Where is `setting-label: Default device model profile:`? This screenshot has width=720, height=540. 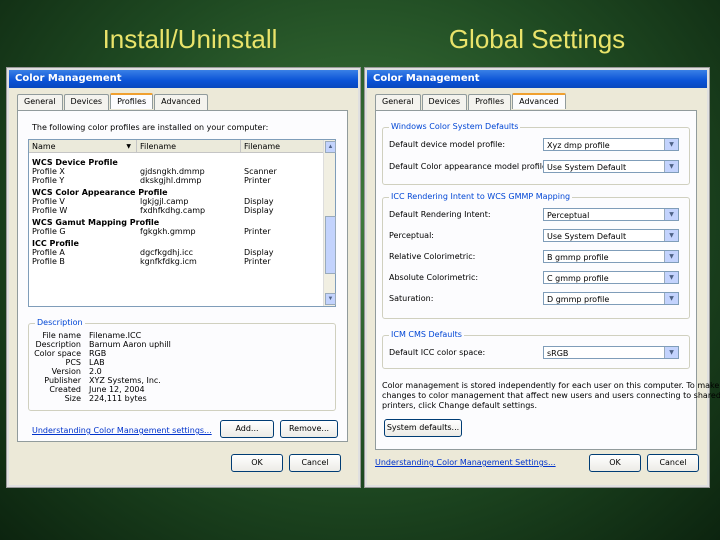 setting-label: Default device model profile: is located at coordinates (447, 144).